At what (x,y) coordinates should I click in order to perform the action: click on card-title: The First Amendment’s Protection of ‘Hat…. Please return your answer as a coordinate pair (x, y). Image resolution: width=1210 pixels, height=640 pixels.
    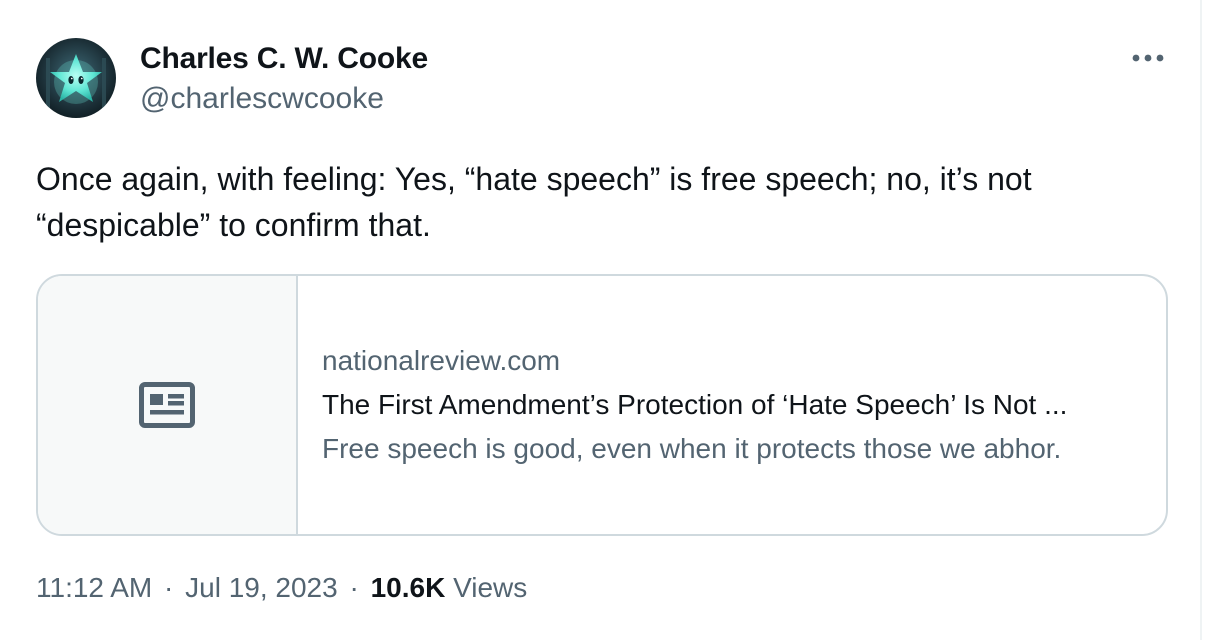
    Looking at the image, I should click on (695, 404).